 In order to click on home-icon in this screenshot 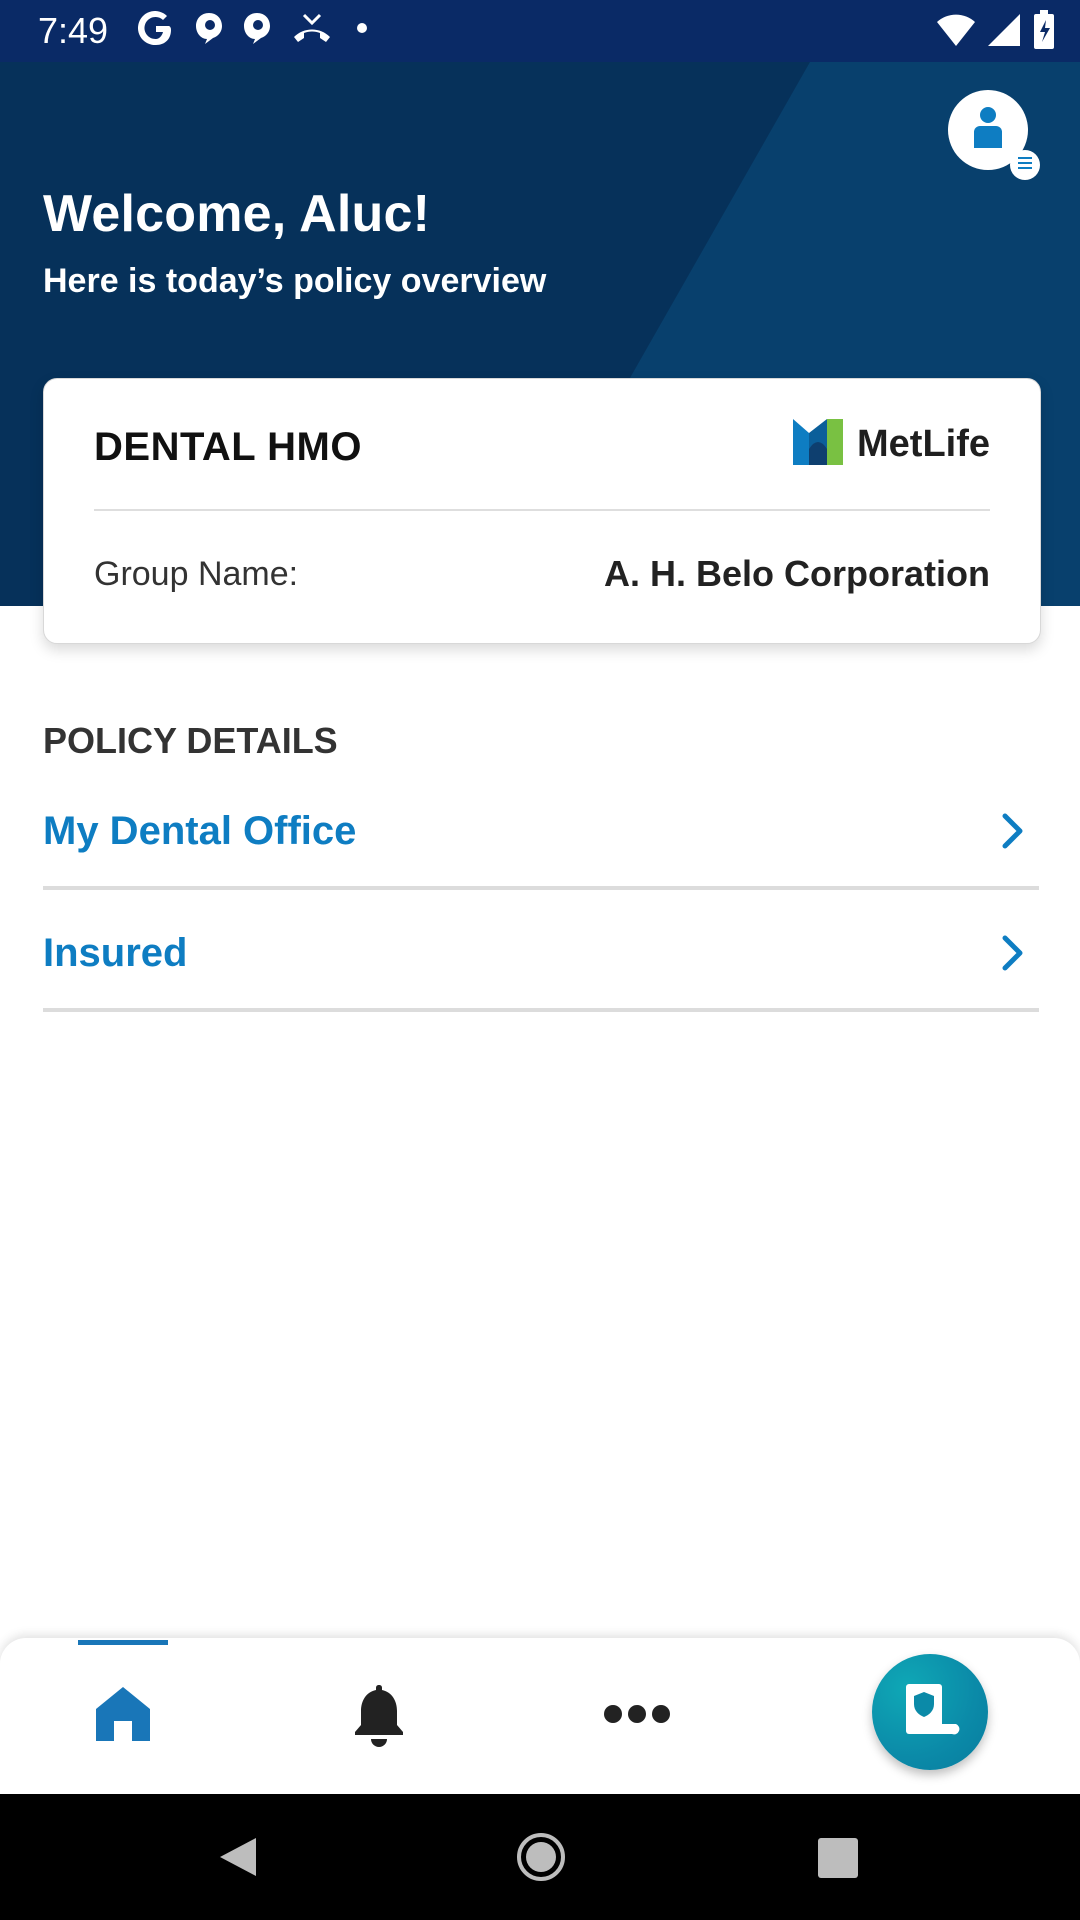, I will do `click(123, 1716)`.